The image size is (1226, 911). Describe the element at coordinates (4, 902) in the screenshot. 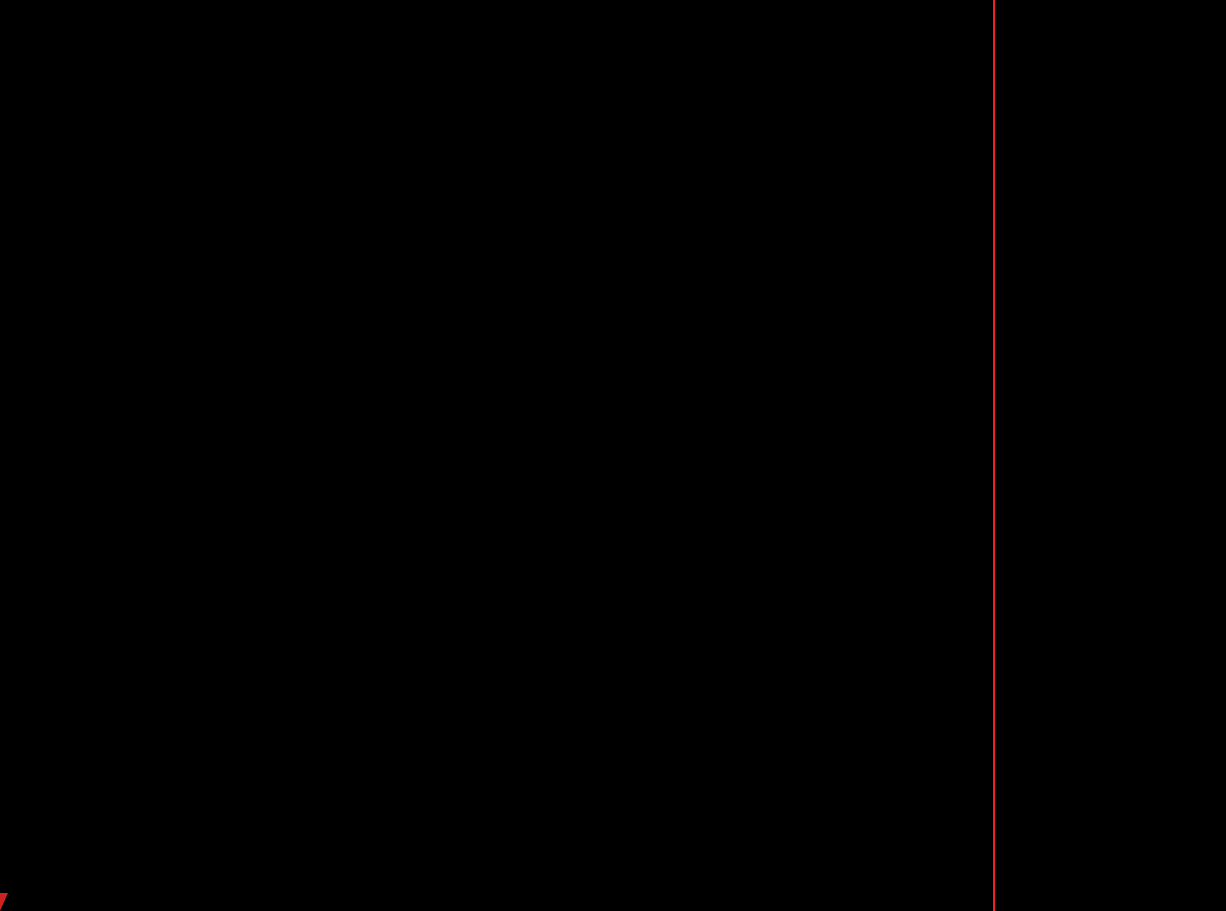

I see `tab-bar-wedge-icon` at that location.